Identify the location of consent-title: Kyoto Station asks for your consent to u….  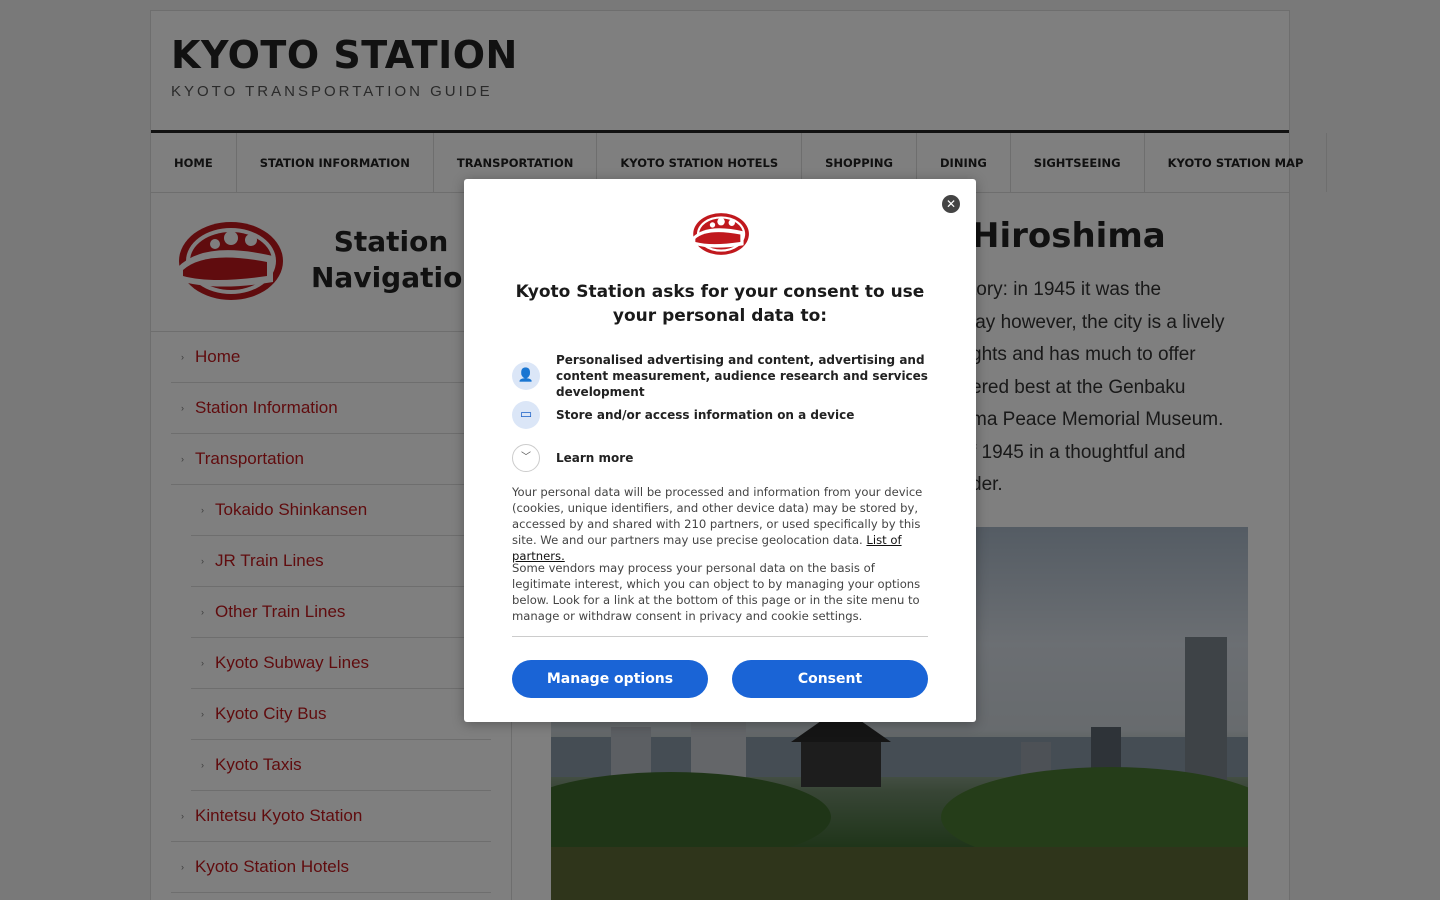
(720, 304).